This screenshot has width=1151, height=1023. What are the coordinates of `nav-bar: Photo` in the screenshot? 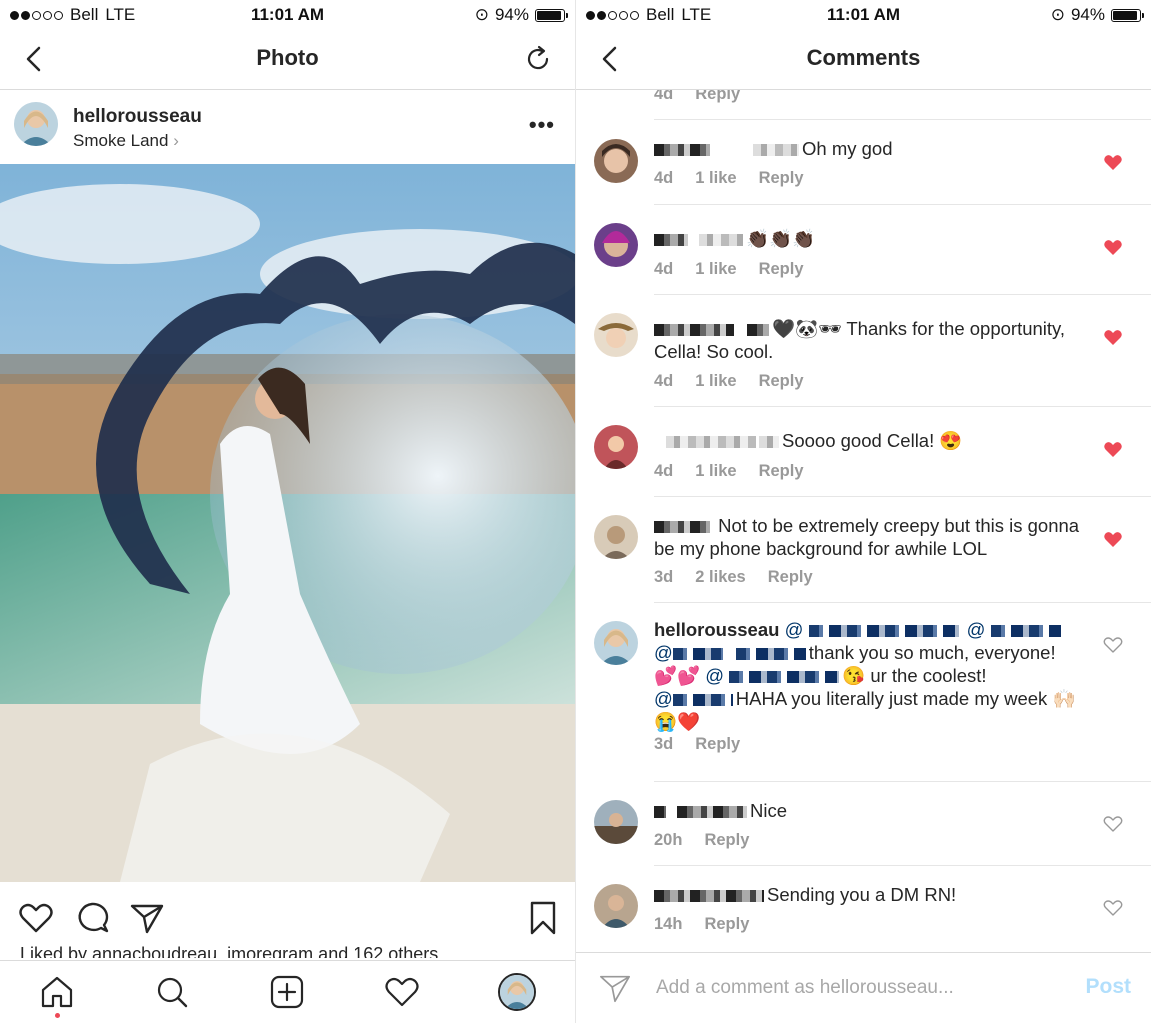 It's located at (287, 60).